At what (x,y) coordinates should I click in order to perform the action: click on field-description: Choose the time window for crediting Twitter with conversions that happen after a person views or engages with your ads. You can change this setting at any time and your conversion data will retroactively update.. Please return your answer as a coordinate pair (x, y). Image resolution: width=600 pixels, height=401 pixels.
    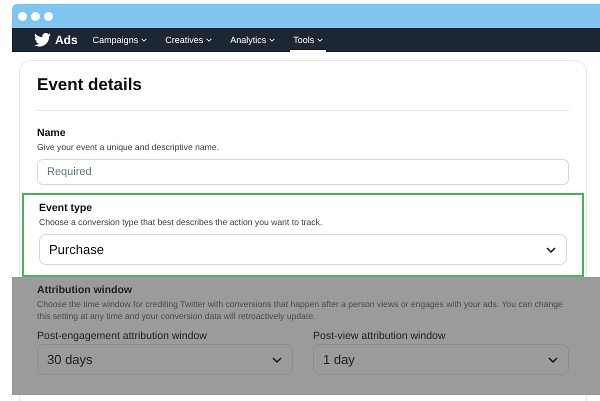
    Looking at the image, I should click on (300, 310).